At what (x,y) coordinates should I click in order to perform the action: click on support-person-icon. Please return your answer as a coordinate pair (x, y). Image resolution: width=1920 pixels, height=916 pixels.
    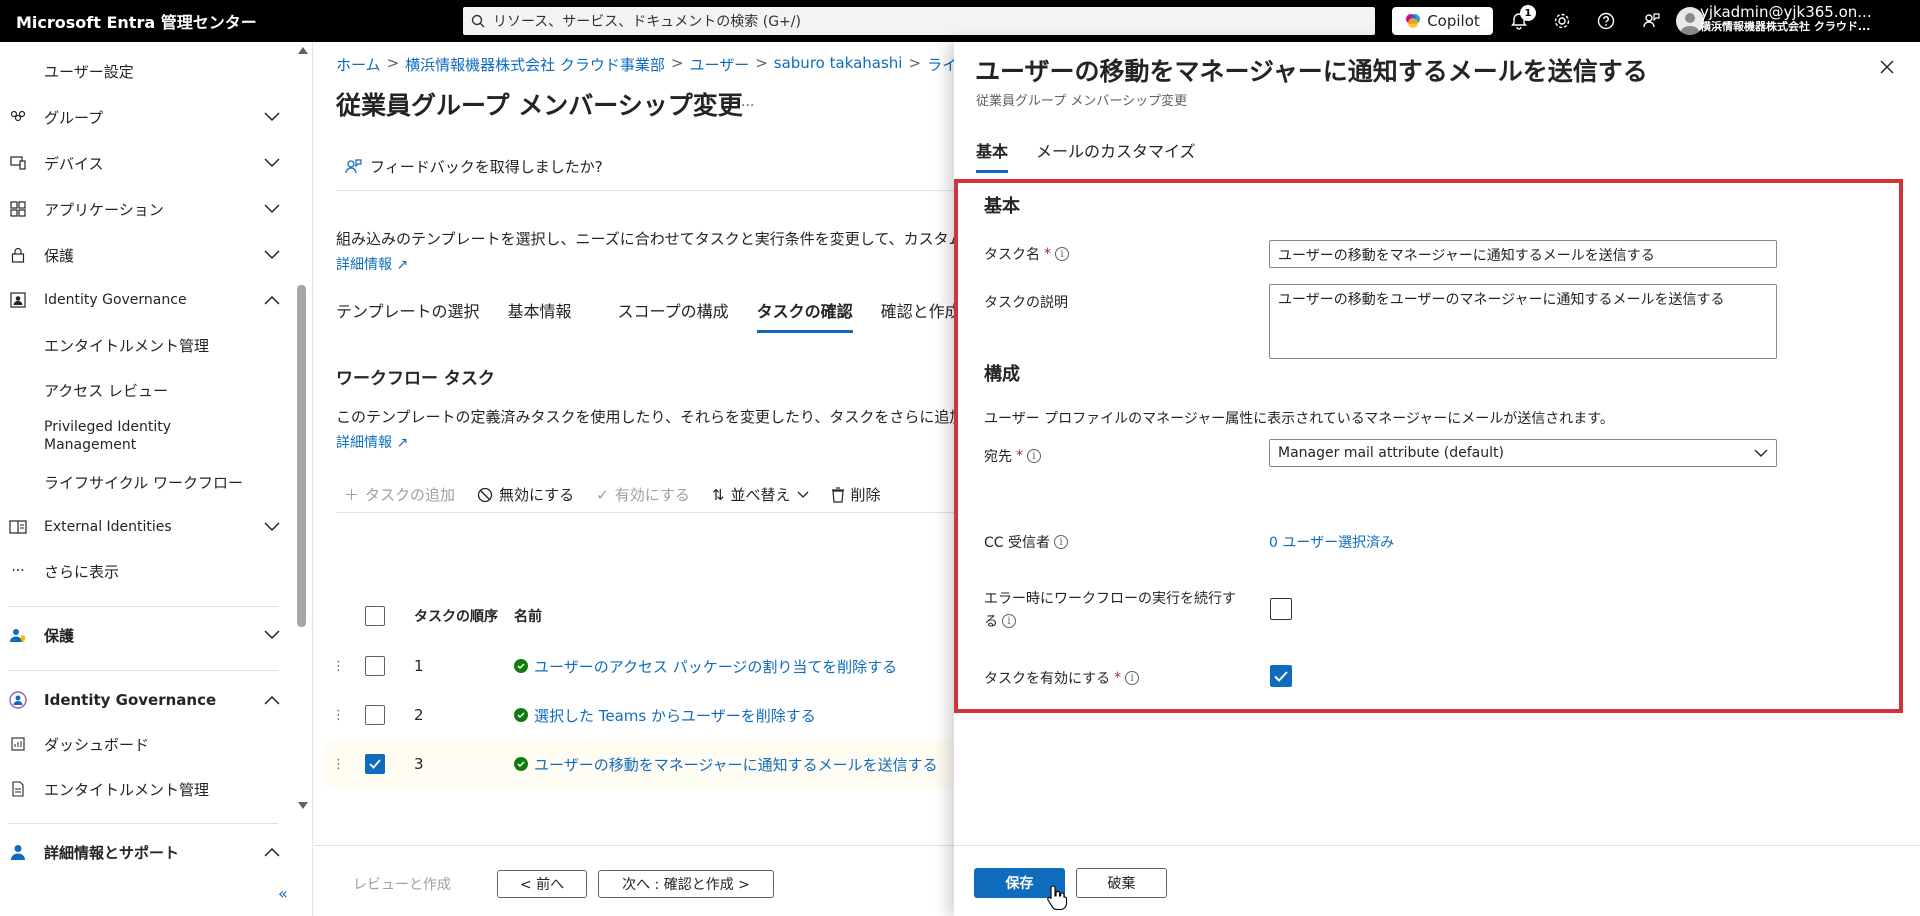
    Looking at the image, I should click on (18, 852).